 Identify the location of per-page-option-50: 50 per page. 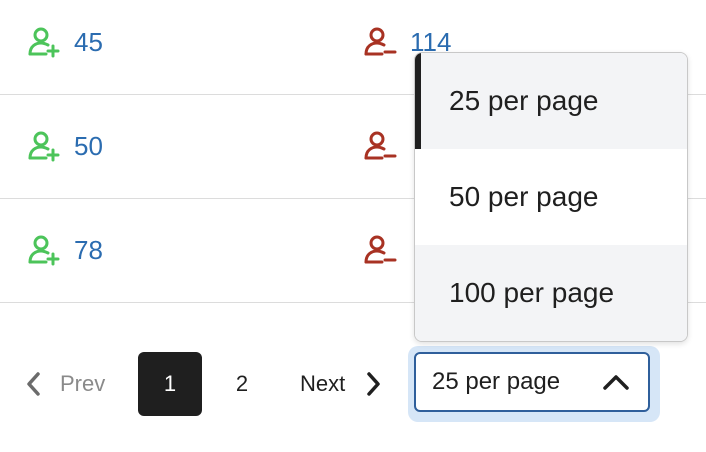
(551, 197).